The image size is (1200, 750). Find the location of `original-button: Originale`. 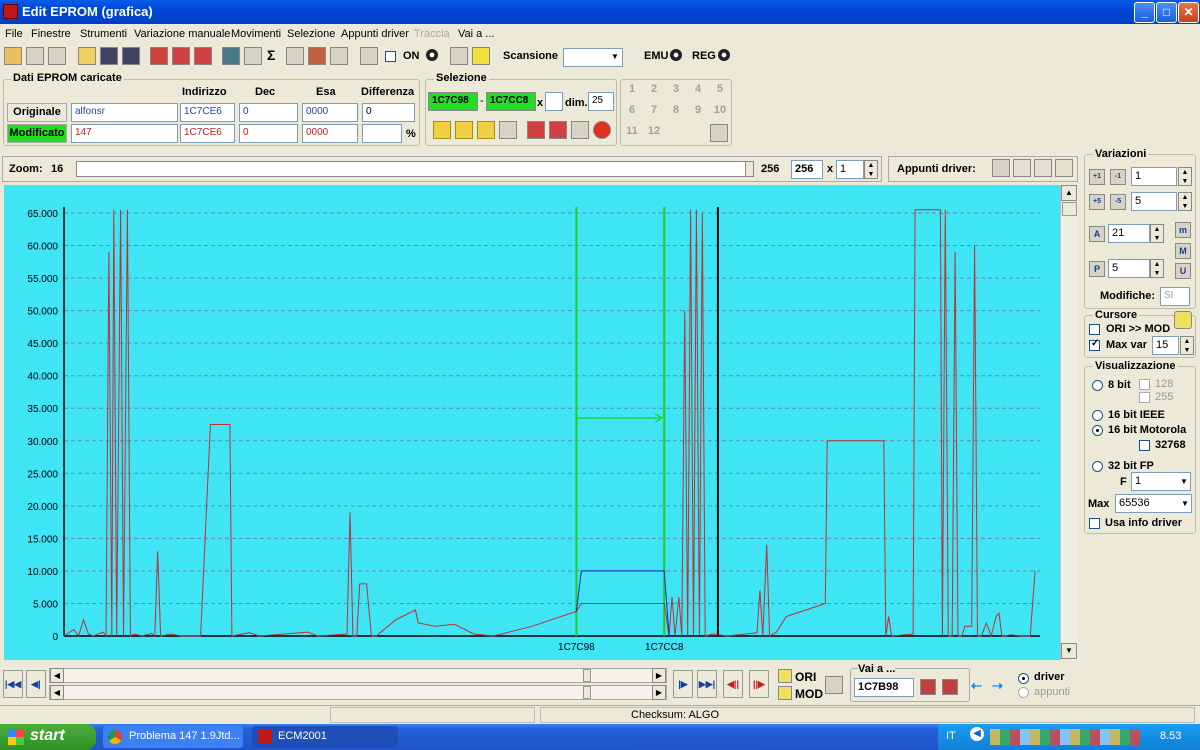

original-button: Originale is located at coordinates (37, 112).